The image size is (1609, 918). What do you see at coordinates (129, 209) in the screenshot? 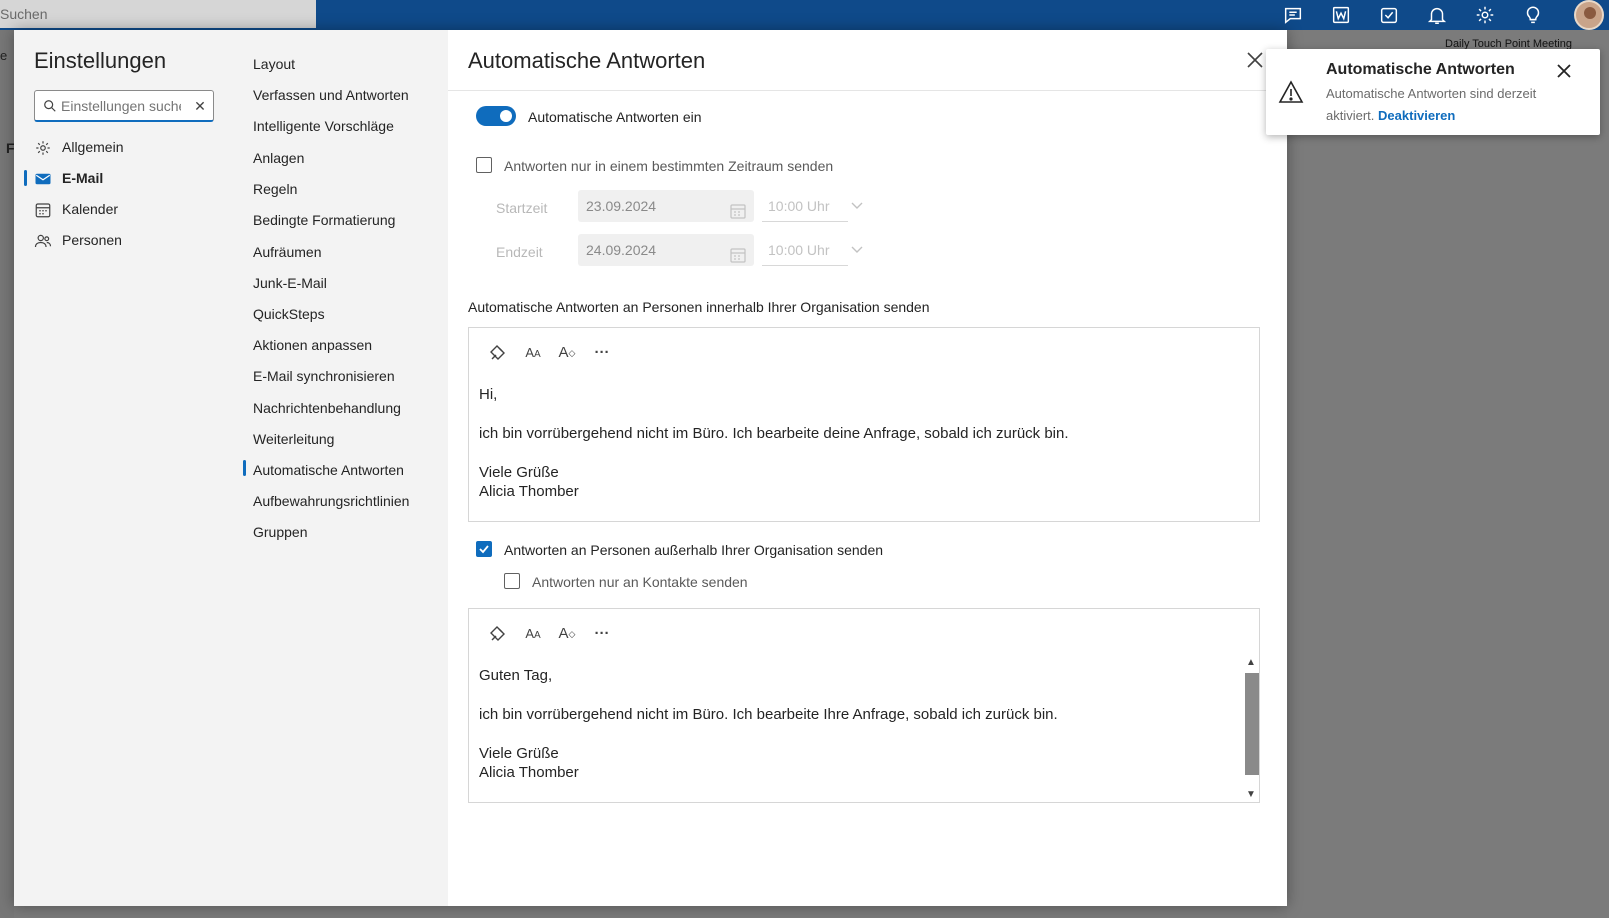
I see `category-kalender: Kalender` at bounding box center [129, 209].